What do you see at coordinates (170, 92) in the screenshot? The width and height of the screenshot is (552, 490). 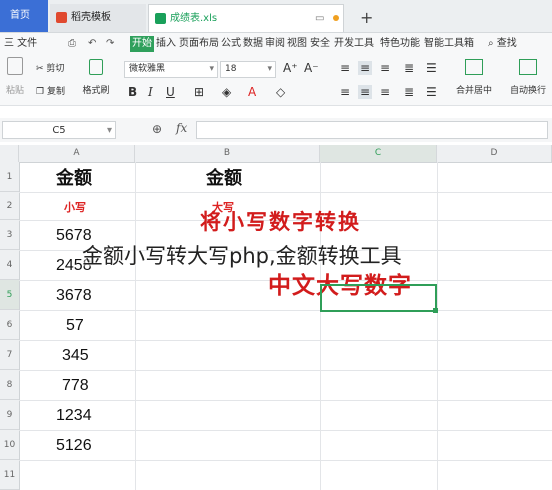 I see `underline-icon: U` at bounding box center [170, 92].